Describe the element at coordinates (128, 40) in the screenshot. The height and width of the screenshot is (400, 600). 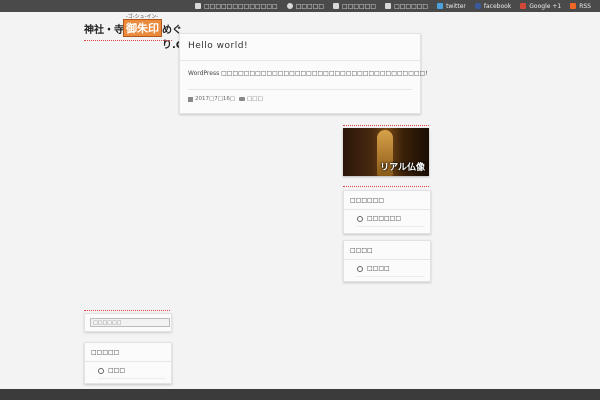
I see `logo-underline` at that location.